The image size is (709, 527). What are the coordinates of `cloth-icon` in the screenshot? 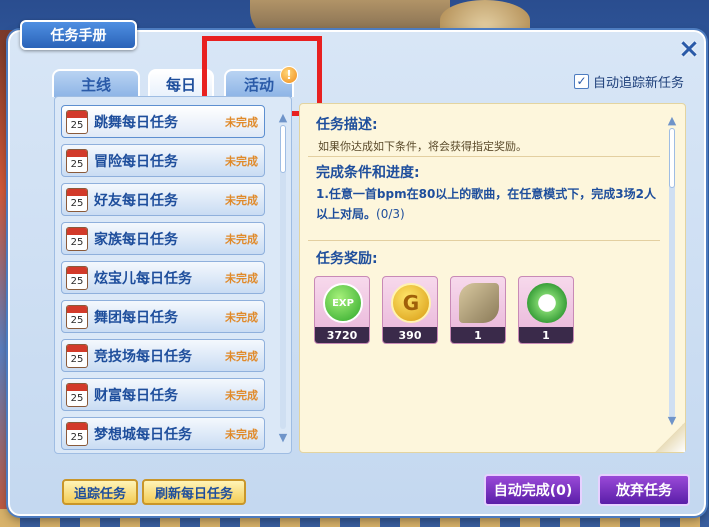 It's located at (479, 303).